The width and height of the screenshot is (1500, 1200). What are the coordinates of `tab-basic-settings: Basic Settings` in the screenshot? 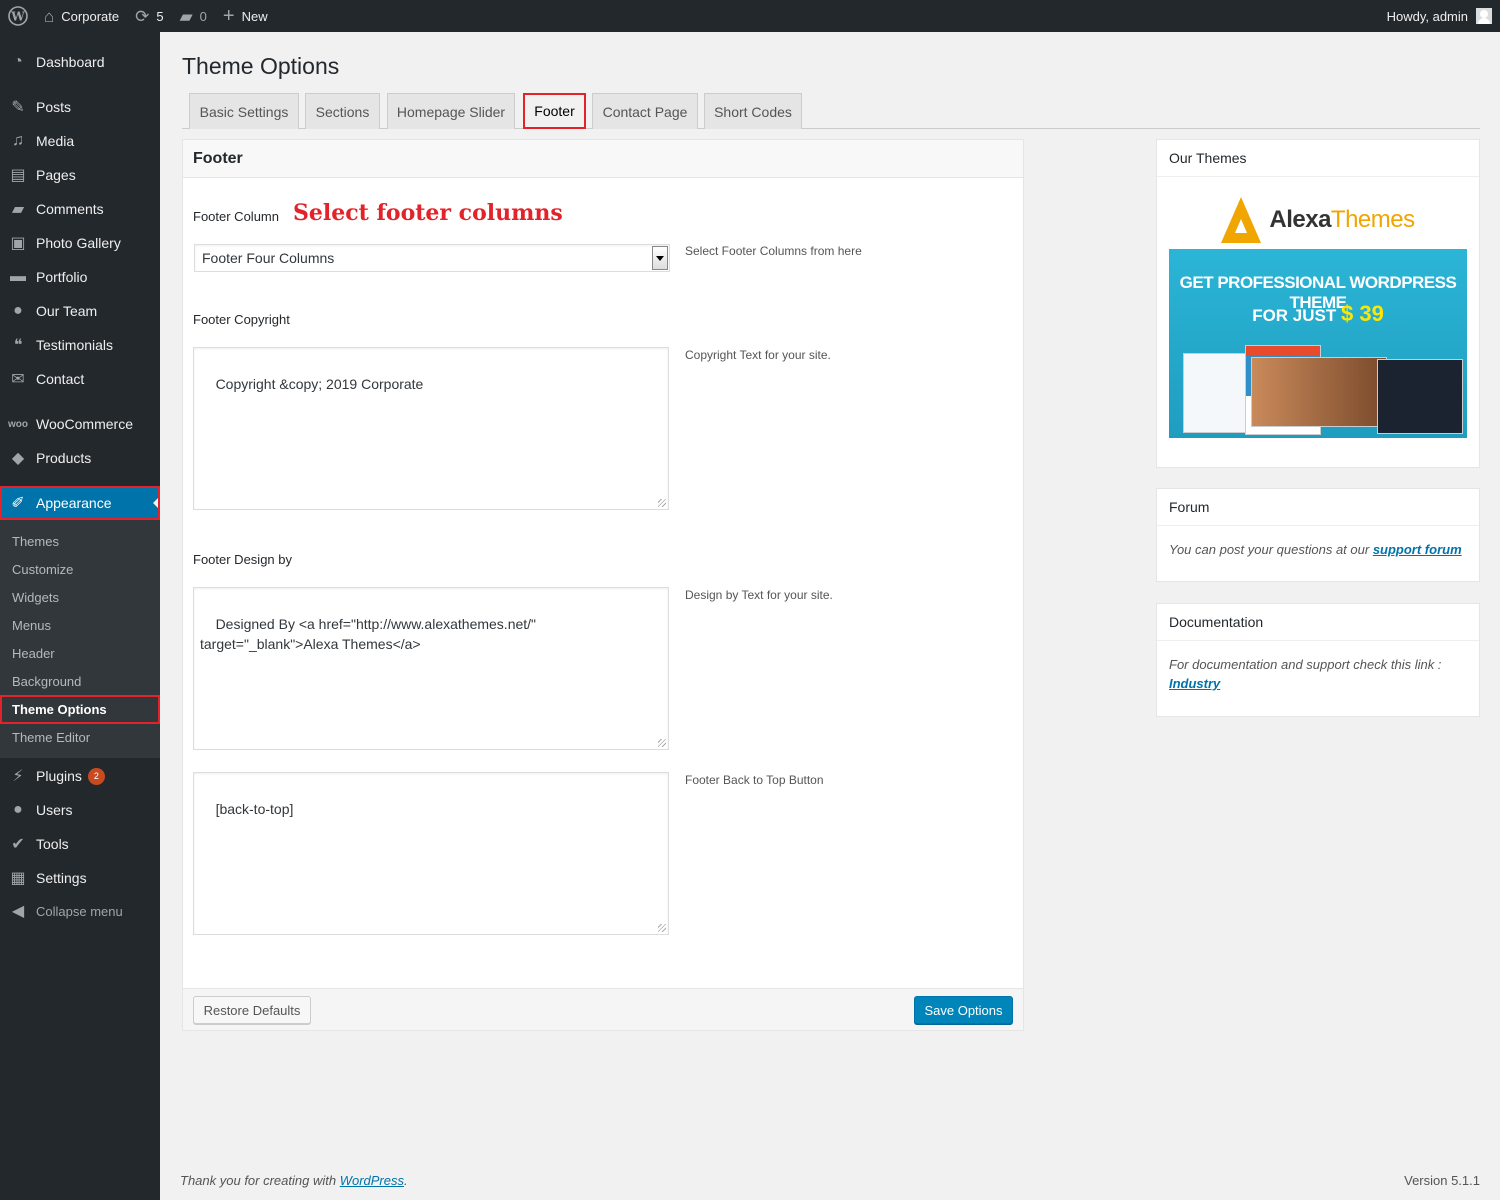 It's located at (244, 111).